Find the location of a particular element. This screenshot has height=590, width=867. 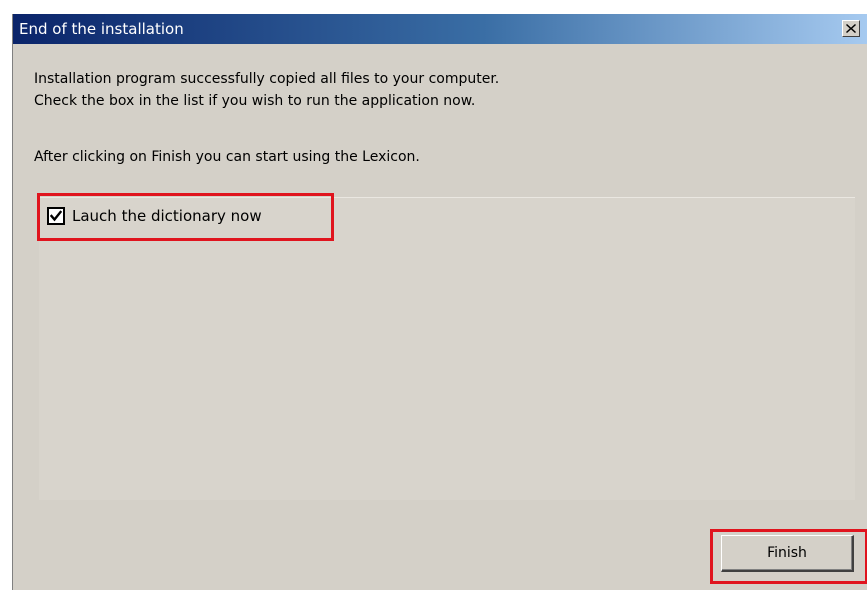

title-bar: End of the installation is located at coordinates (440, 29).